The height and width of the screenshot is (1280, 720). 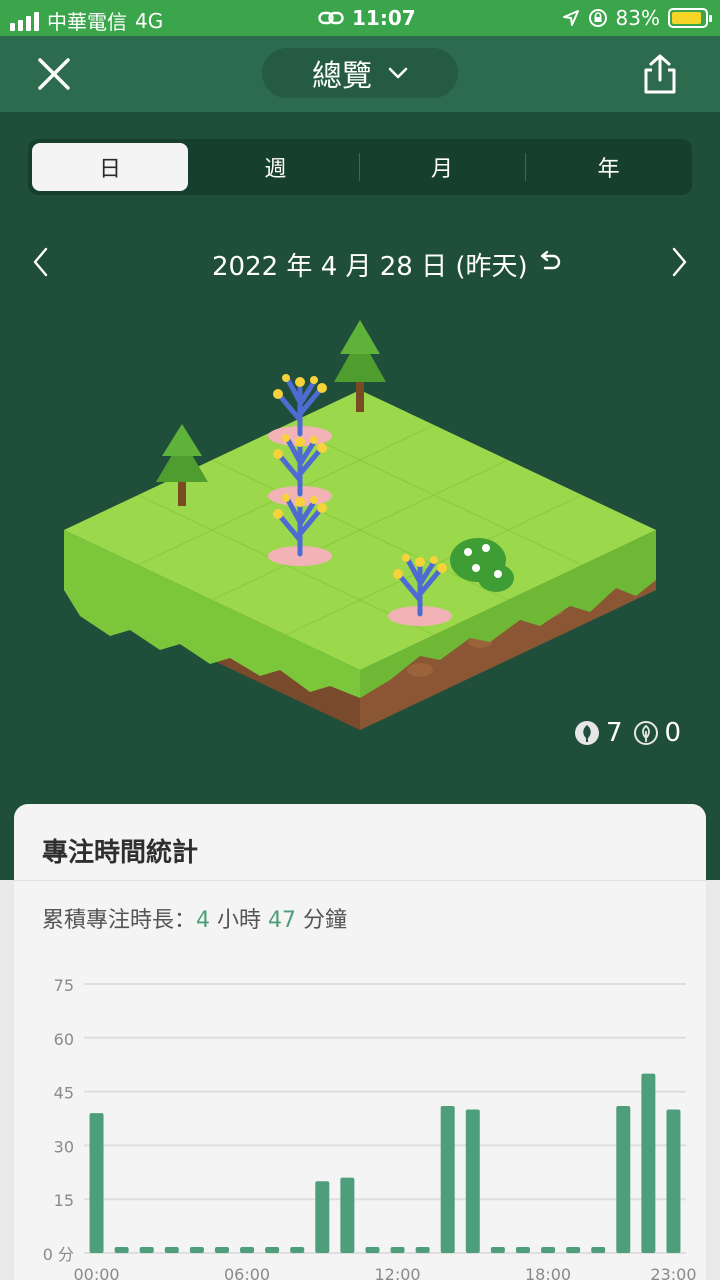 I want to click on next-date-button, so click(x=678, y=262).